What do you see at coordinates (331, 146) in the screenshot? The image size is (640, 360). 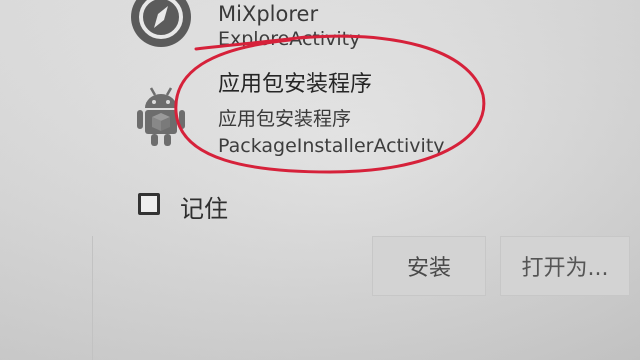 I see `app-activity: PackageInstallerActivity` at bounding box center [331, 146].